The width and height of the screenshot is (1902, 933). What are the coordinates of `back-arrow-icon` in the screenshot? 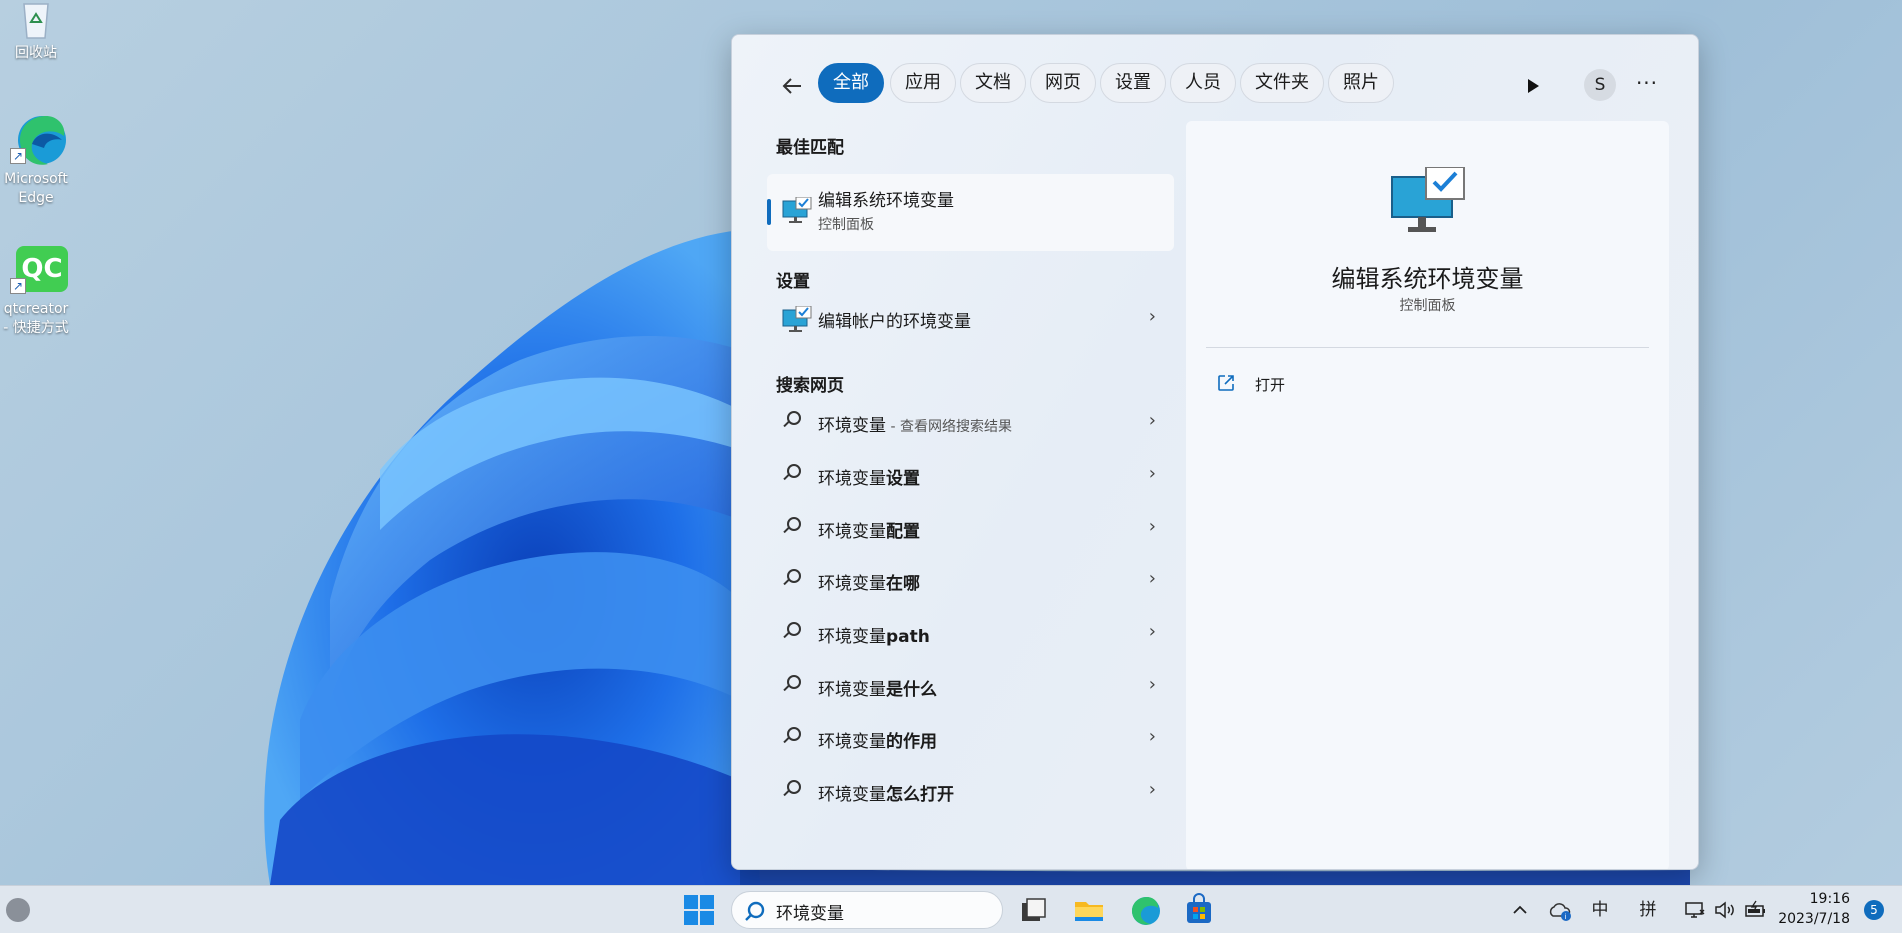 It's located at (791, 86).